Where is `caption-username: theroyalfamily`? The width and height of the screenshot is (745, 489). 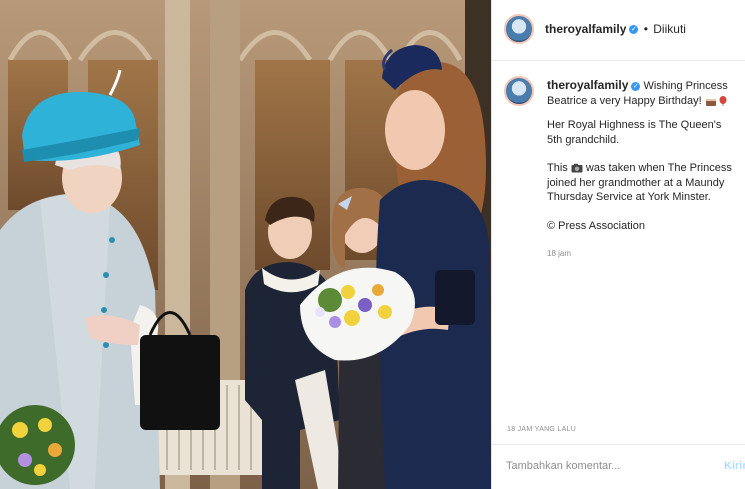
caption-username: theroyalfamily is located at coordinates (587, 85).